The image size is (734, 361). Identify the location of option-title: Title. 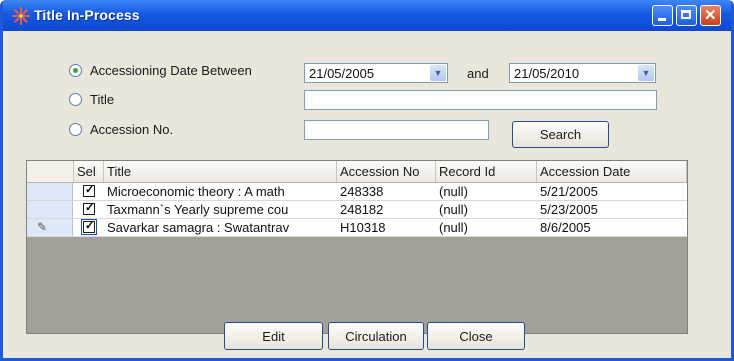
(91, 99).